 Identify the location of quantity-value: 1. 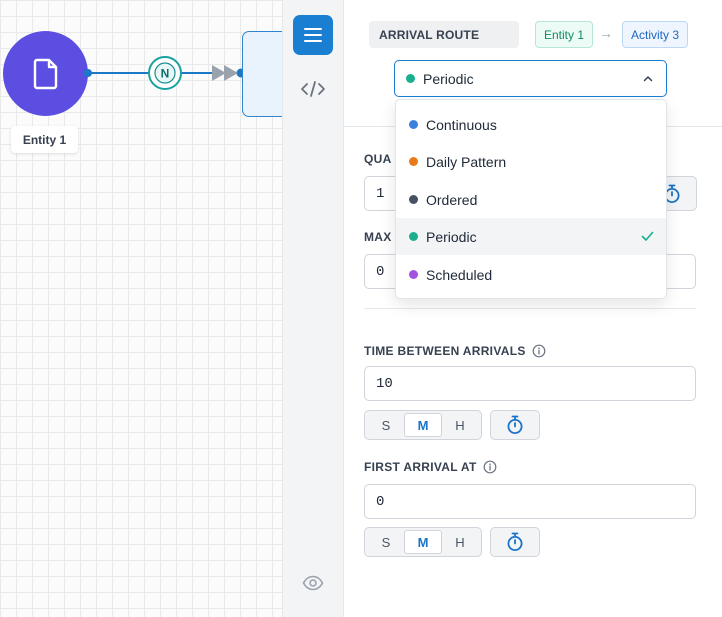
(380, 193).